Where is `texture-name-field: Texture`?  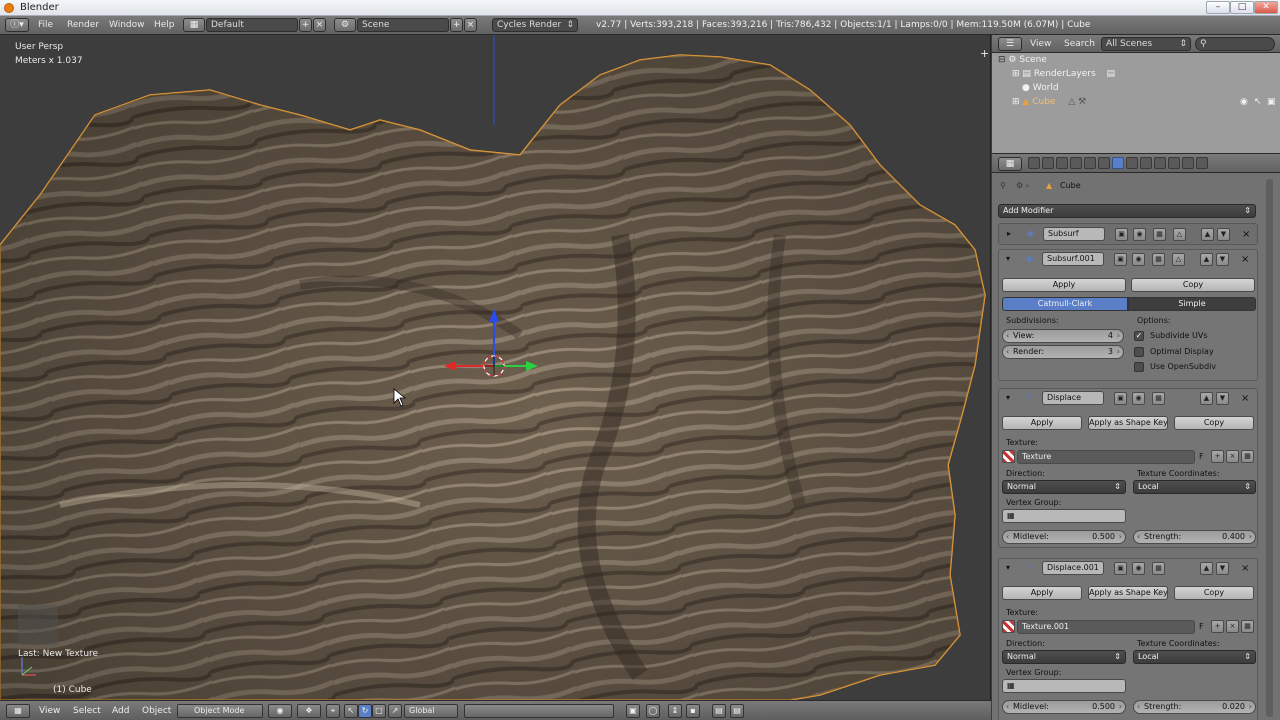 texture-name-field: Texture is located at coordinates (1106, 457).